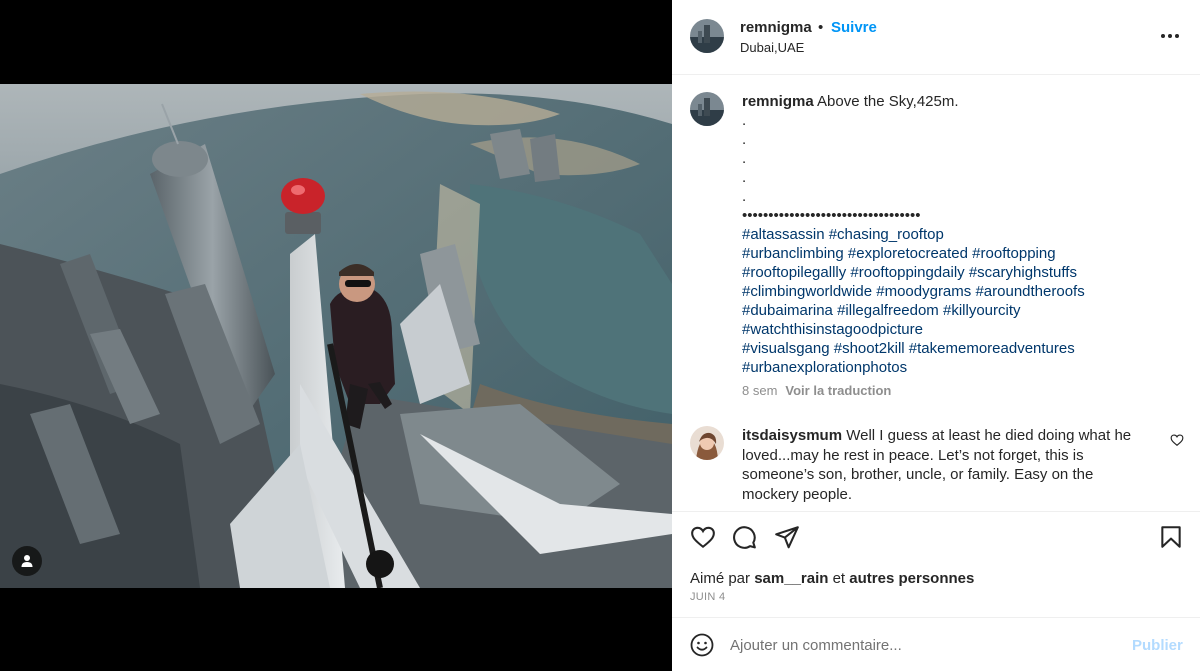  I want to click on commenter-avatar, so click(707, 443).